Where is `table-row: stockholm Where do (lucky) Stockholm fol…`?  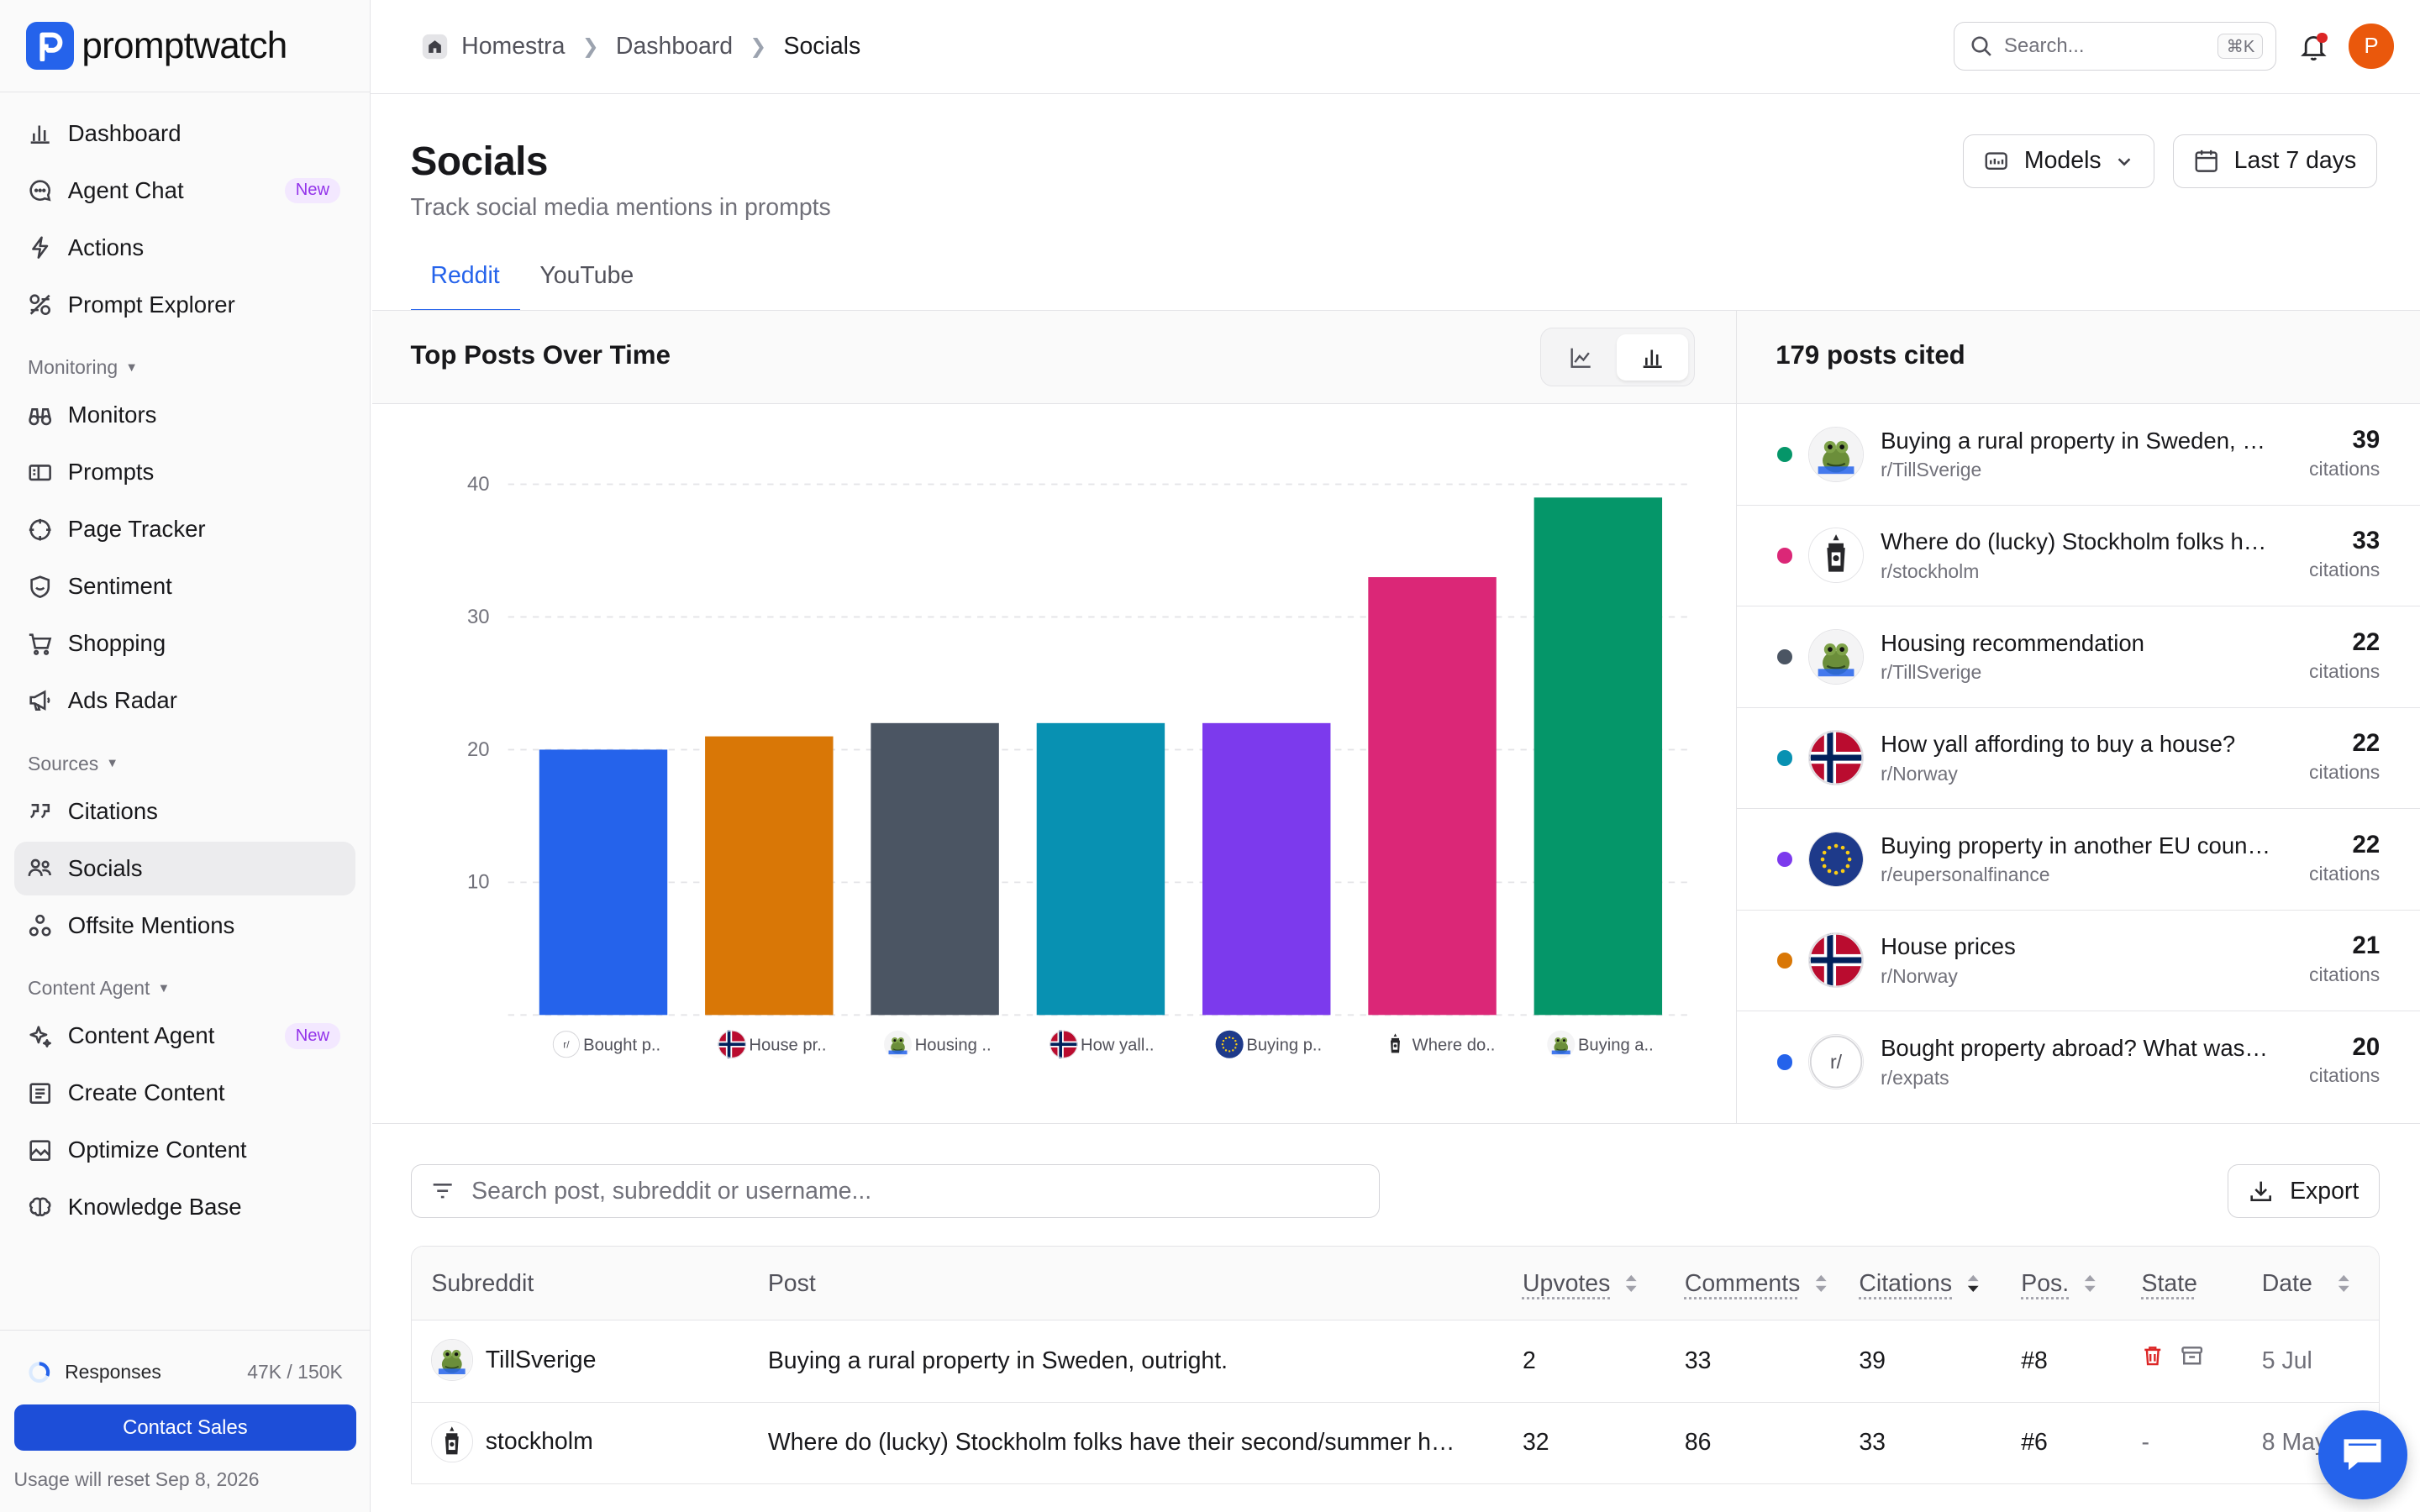
table-row: stockholm Where do (lucky) Stockholm fol… is located at coordinates (1395, 1444).